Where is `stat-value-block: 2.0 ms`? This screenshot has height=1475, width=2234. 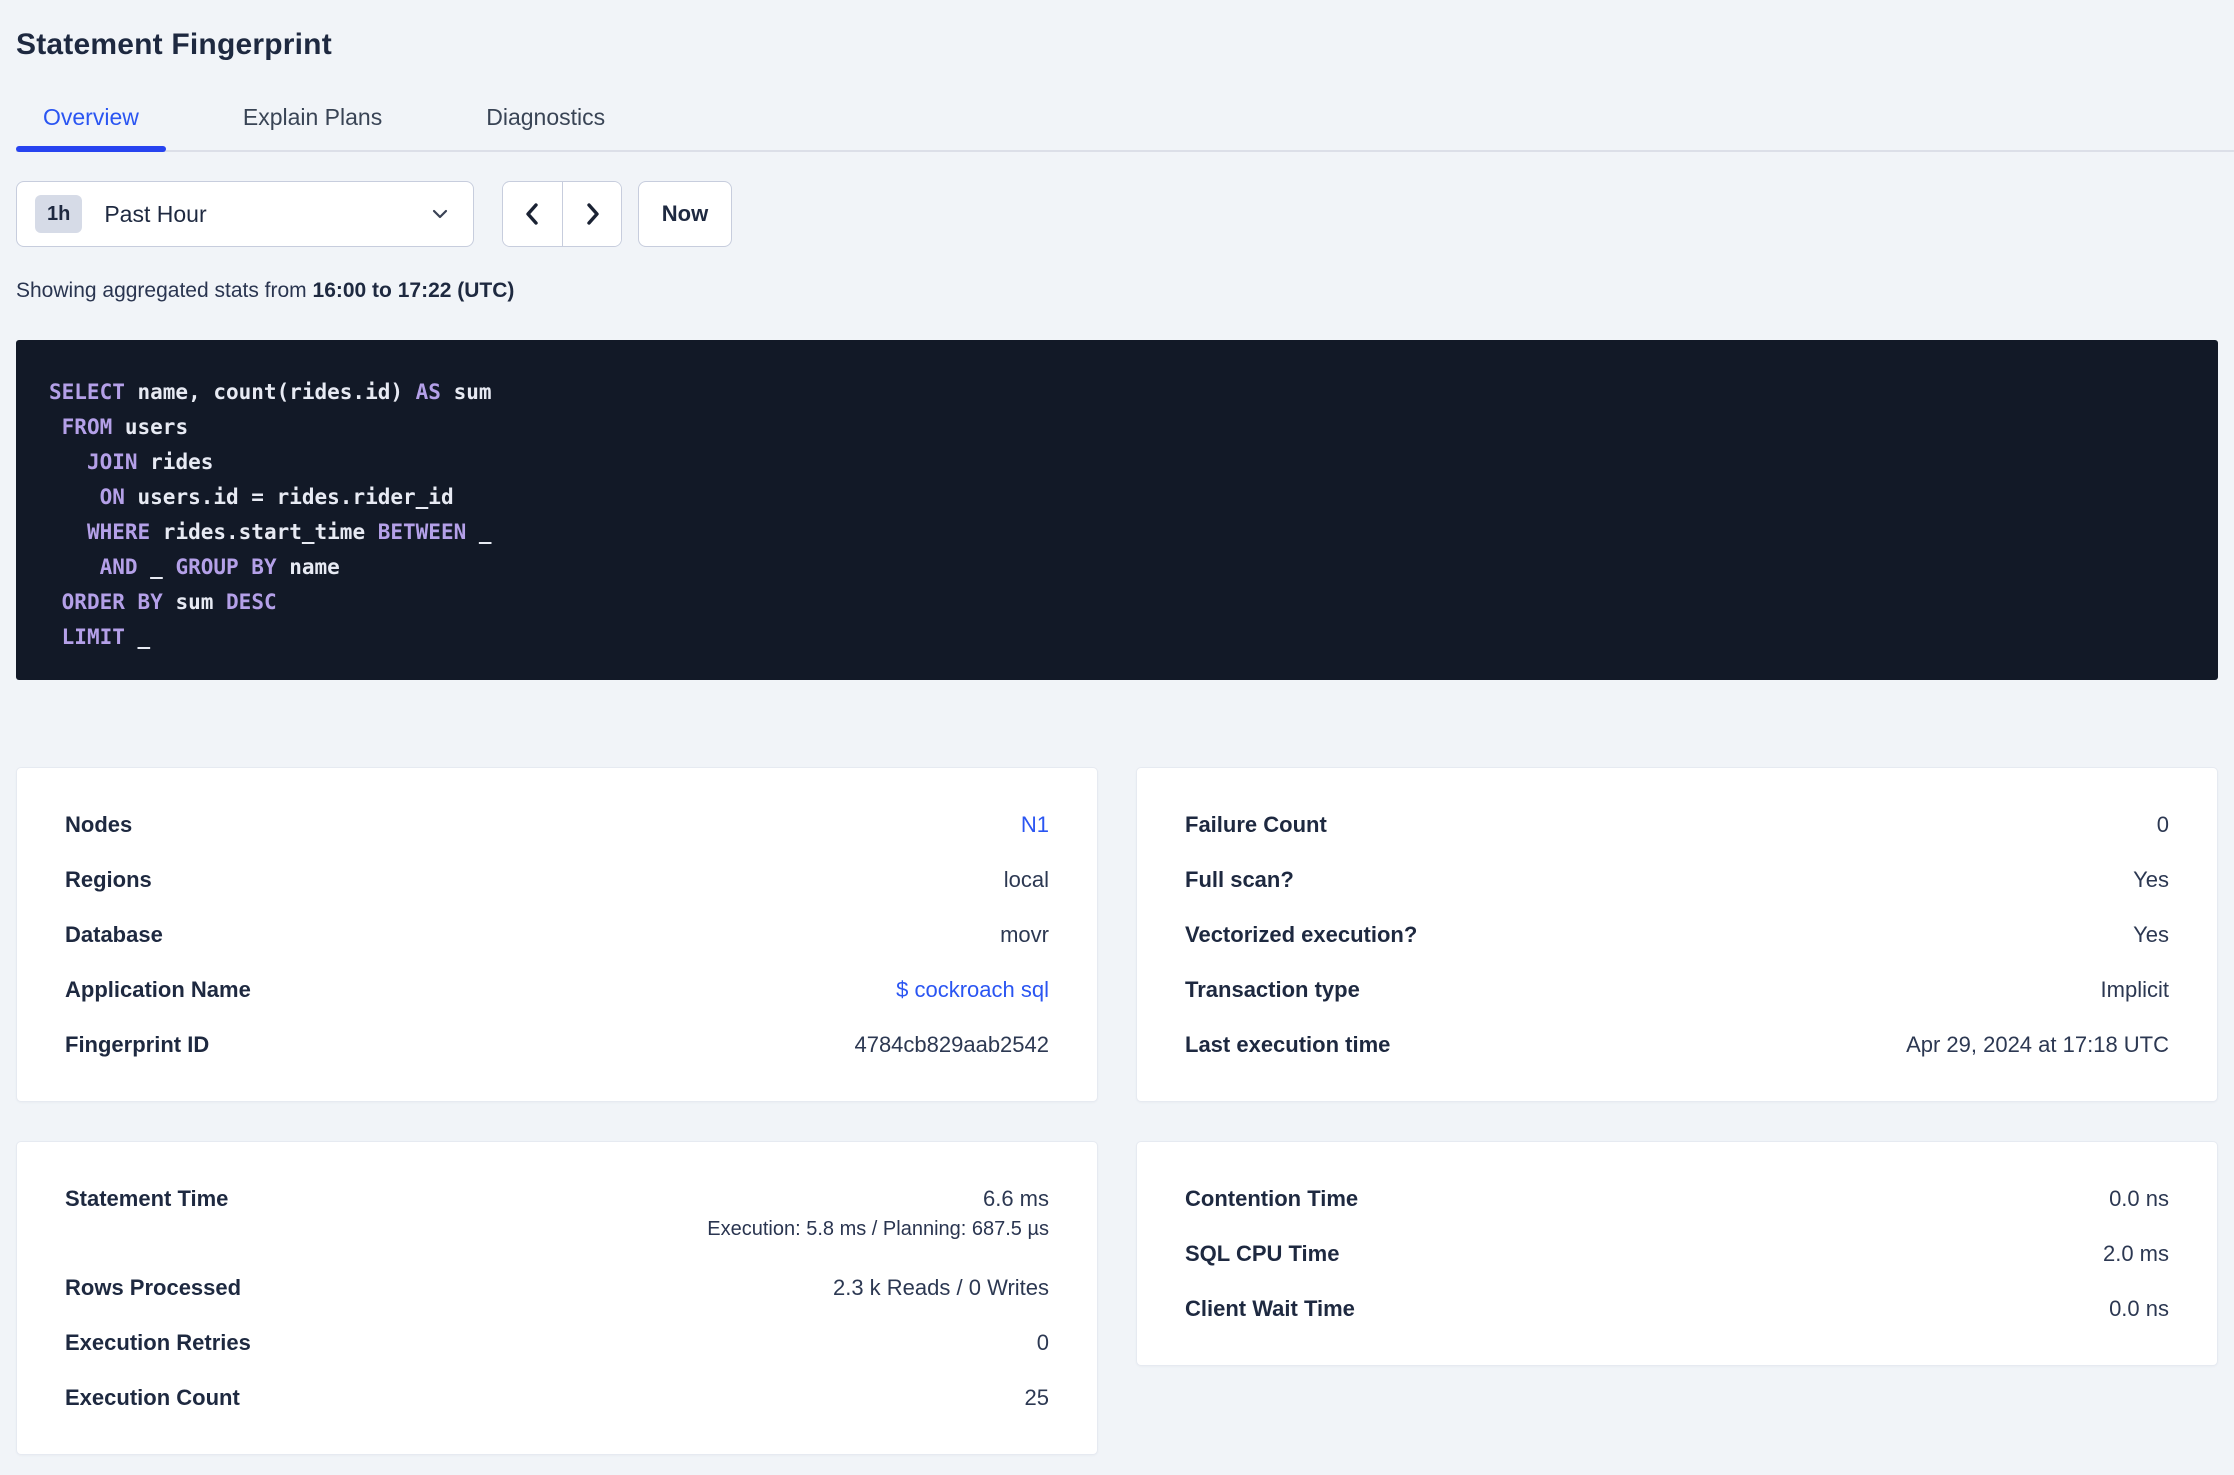 stat-value-block: 2.0 ms is located at coordinates (2136, 1254).